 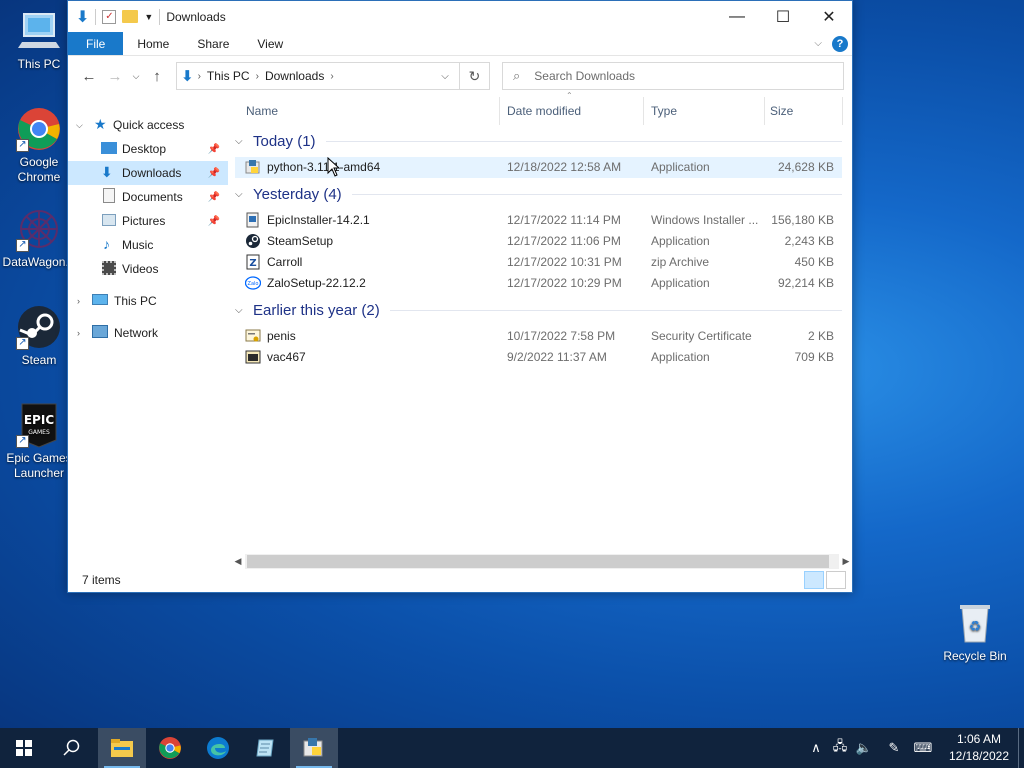 I want to click on taskbar-edge, so click(x=218, y=748).